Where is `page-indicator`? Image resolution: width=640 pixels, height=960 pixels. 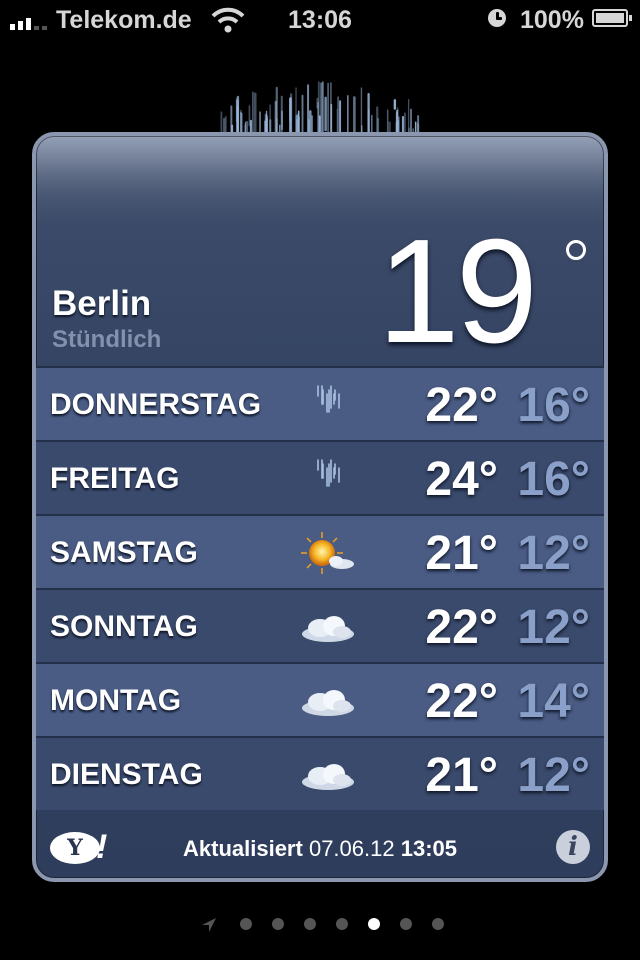 page-indicator is located at coordinates (320, 924).